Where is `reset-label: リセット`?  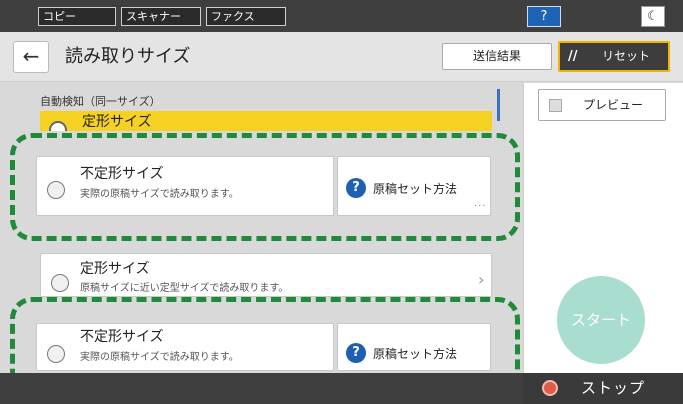 reset-label: リセット is located at coordinates (626, 56).